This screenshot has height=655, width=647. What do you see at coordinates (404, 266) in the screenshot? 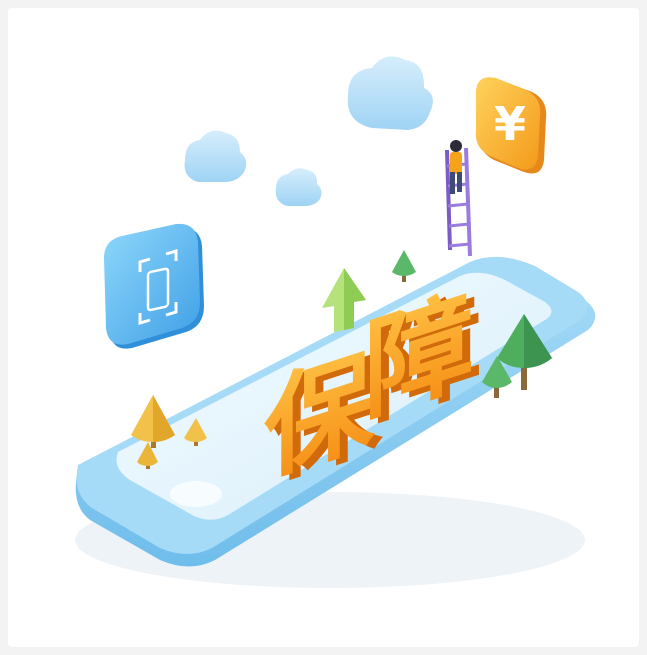
I see `tree-icon` at bounding box center [404, 266].